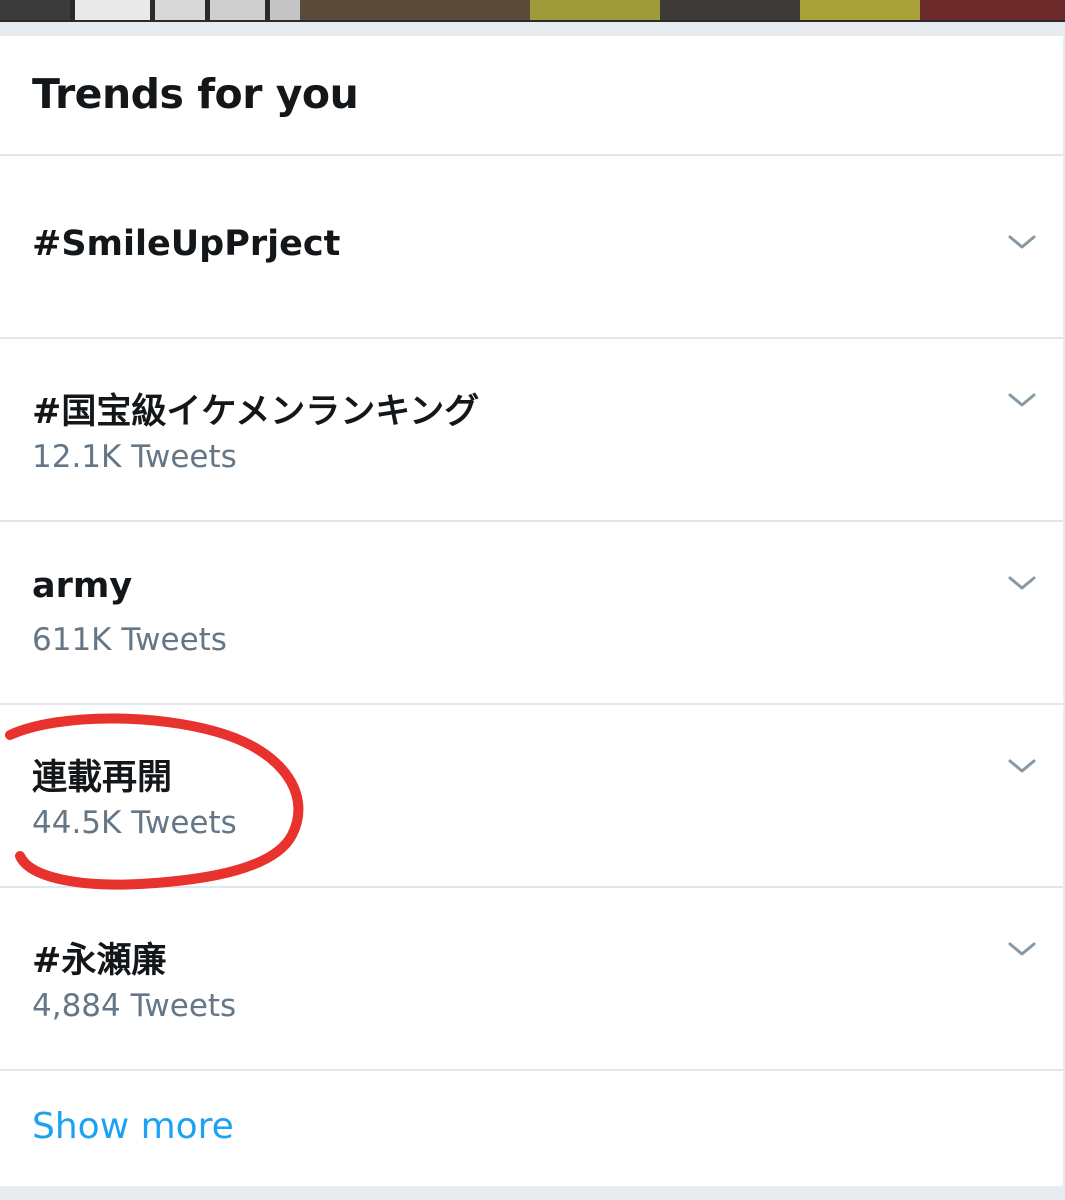  Describe the element at coordinates (134, 457) in the screenshot. I see `trend-tweet-count: 12.1K Tweets` at that location.